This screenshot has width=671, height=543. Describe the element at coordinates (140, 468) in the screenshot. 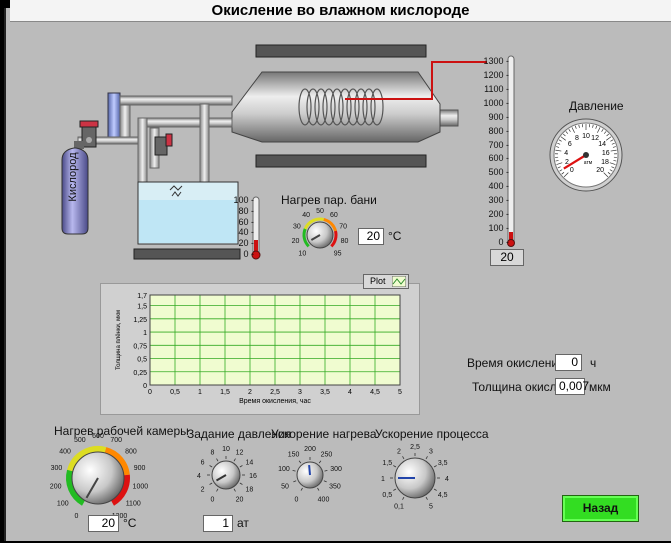

I see `knob-chamber-tick: 900` at that location.